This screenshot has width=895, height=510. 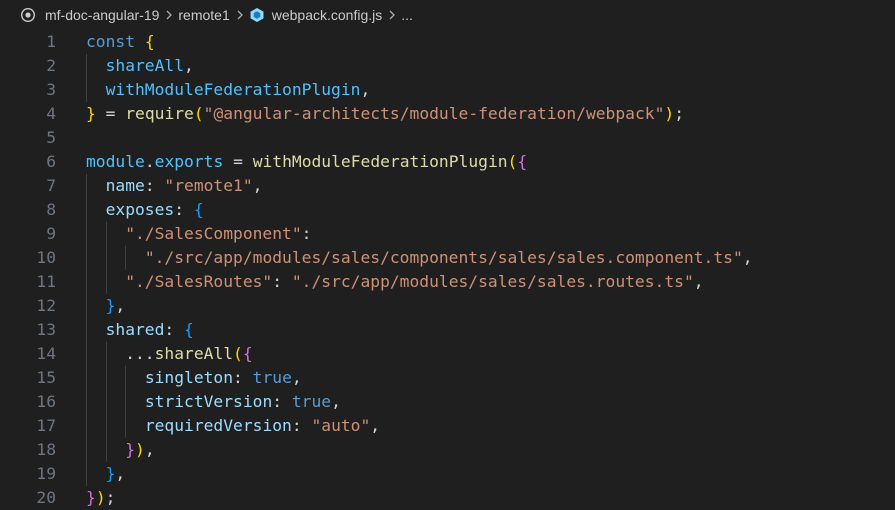 What do you see at coordinates (208, 401) in the screenshot?
I see `code-token: strictVersion` at bounding box center [208, 401].